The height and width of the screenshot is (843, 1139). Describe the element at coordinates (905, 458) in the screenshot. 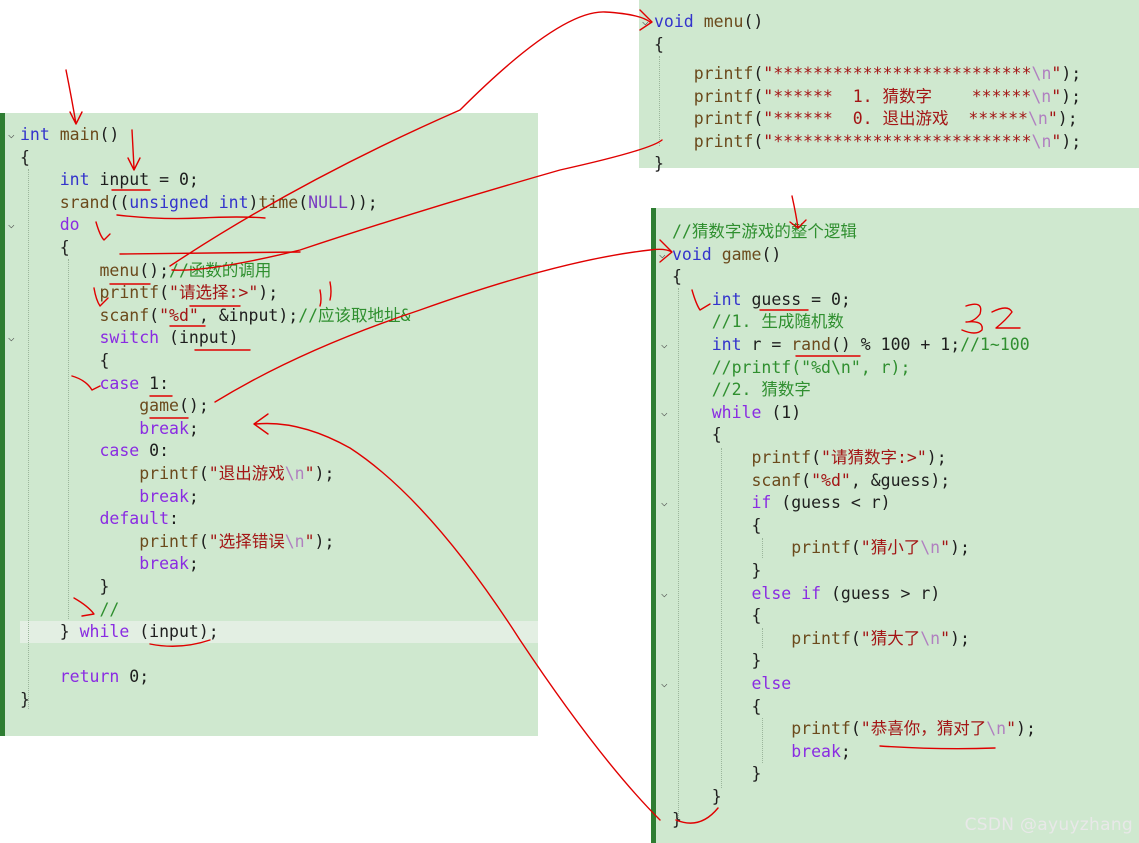

I see `code-line: printf("请猜数字:>");` at that location.